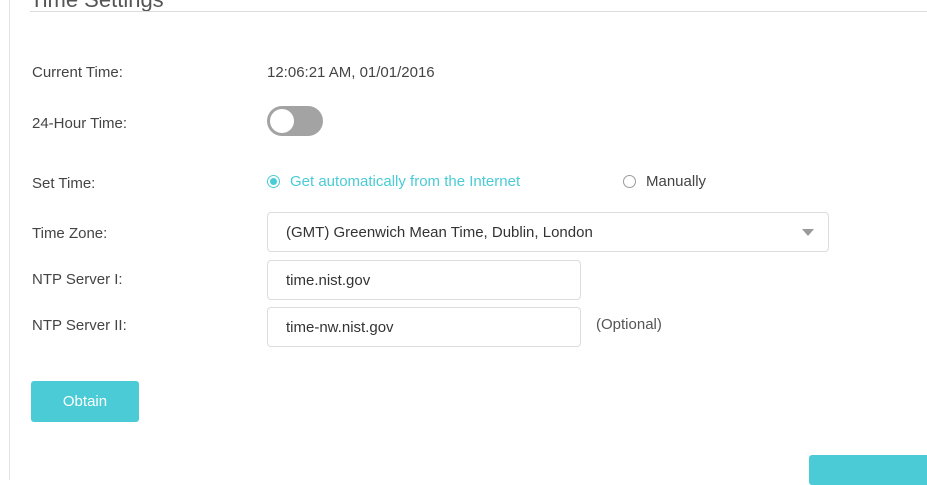 The height and width of the screenshot is (485, 927). Describe the element at coordinates (868, 470) in the screenshot. I see `save-button` at that location.